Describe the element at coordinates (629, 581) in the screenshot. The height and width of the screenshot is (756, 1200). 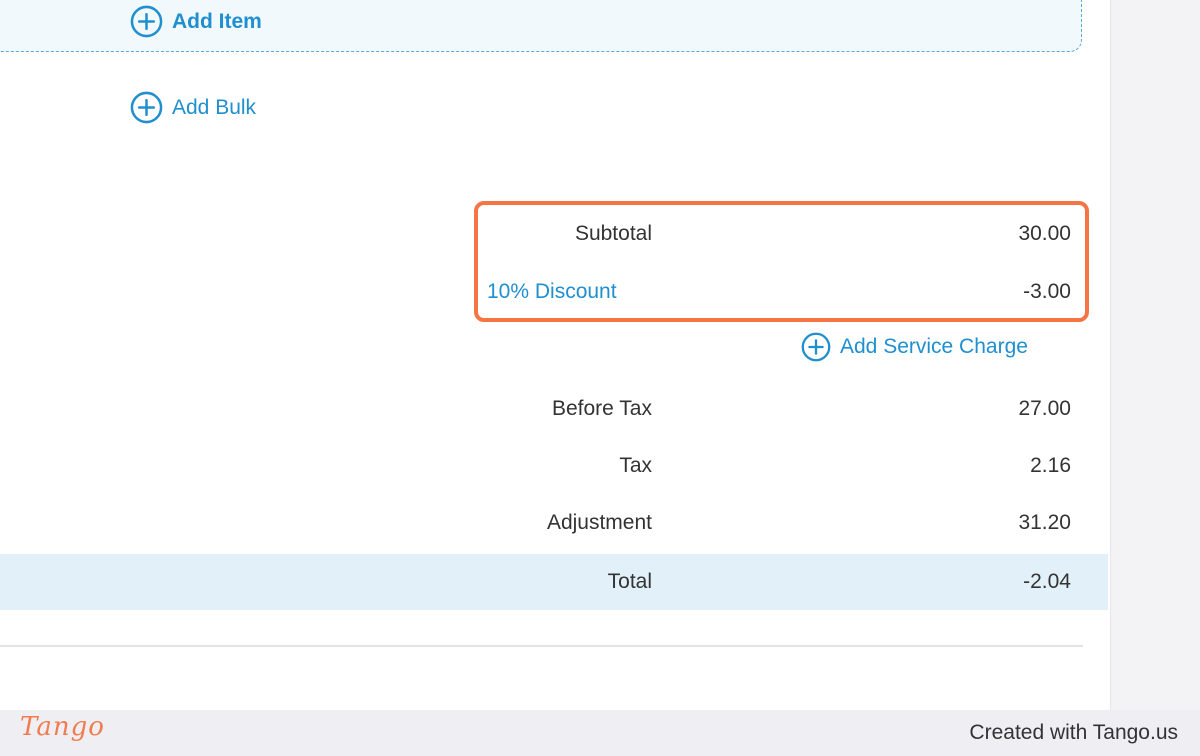
I see `total-label: Total` at that location.